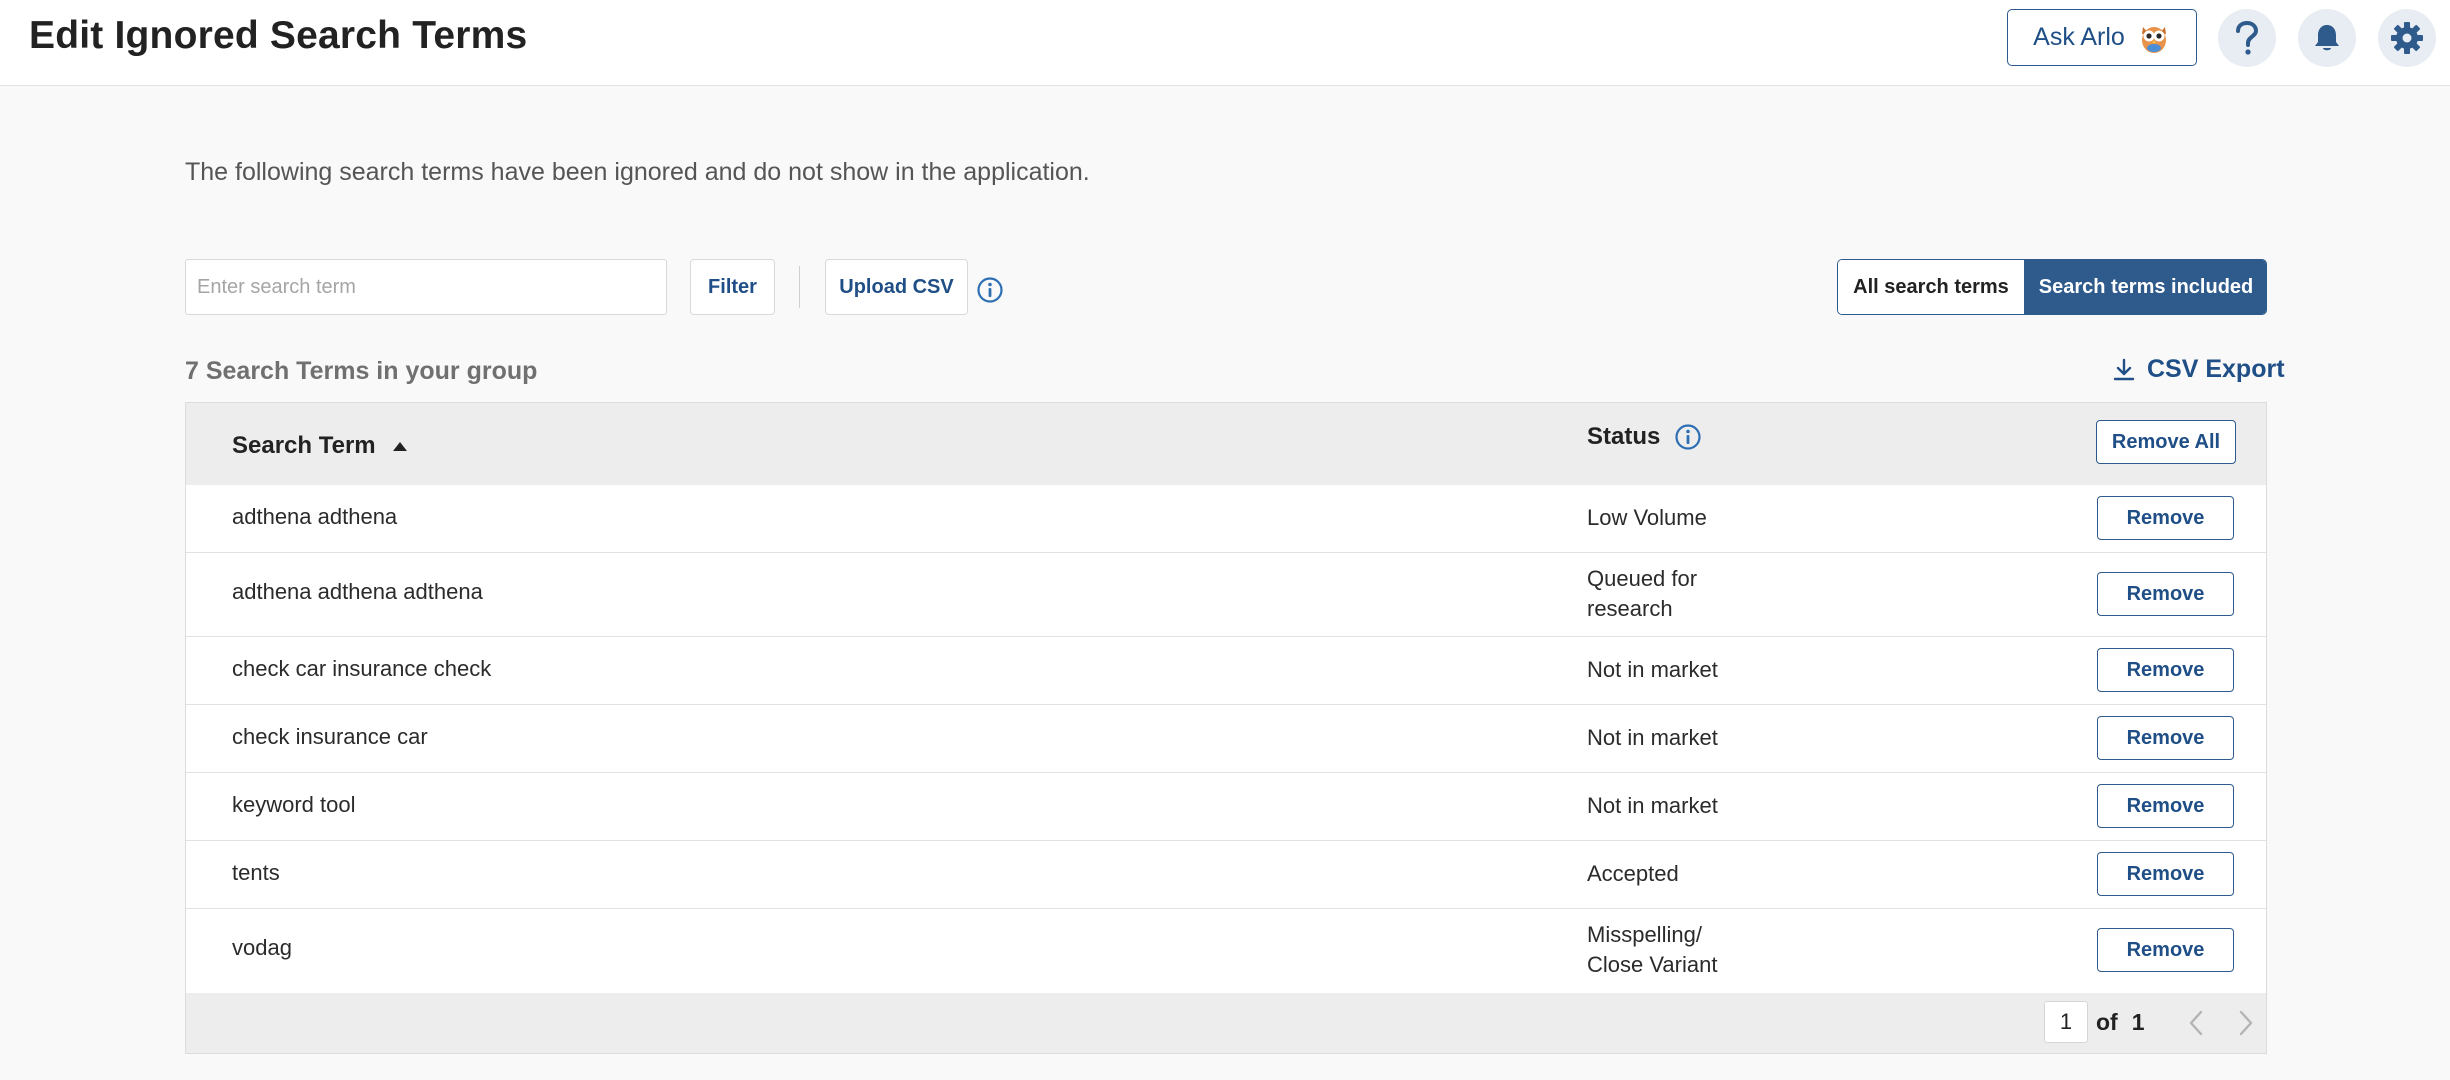 This screenshot has width=2450, height=1080. What do you see at coordinates (1931, 287) in the screenshot?
I see `toggle-all-search-terms: All search terms` at bounding box center [1931, 287].